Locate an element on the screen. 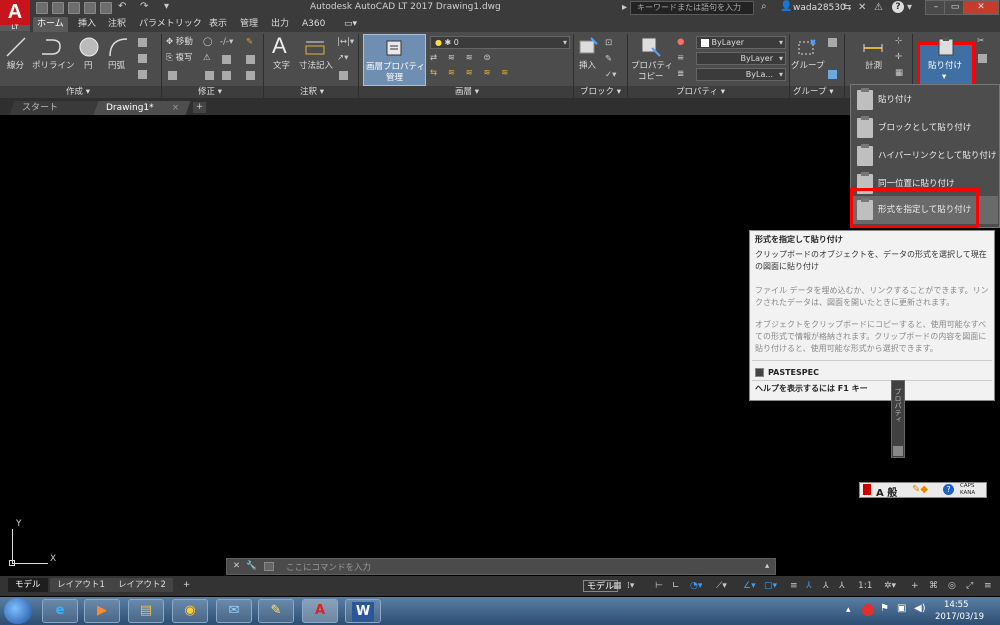  move-tool: ✥ 移動 is located at coordinates (179, 42).